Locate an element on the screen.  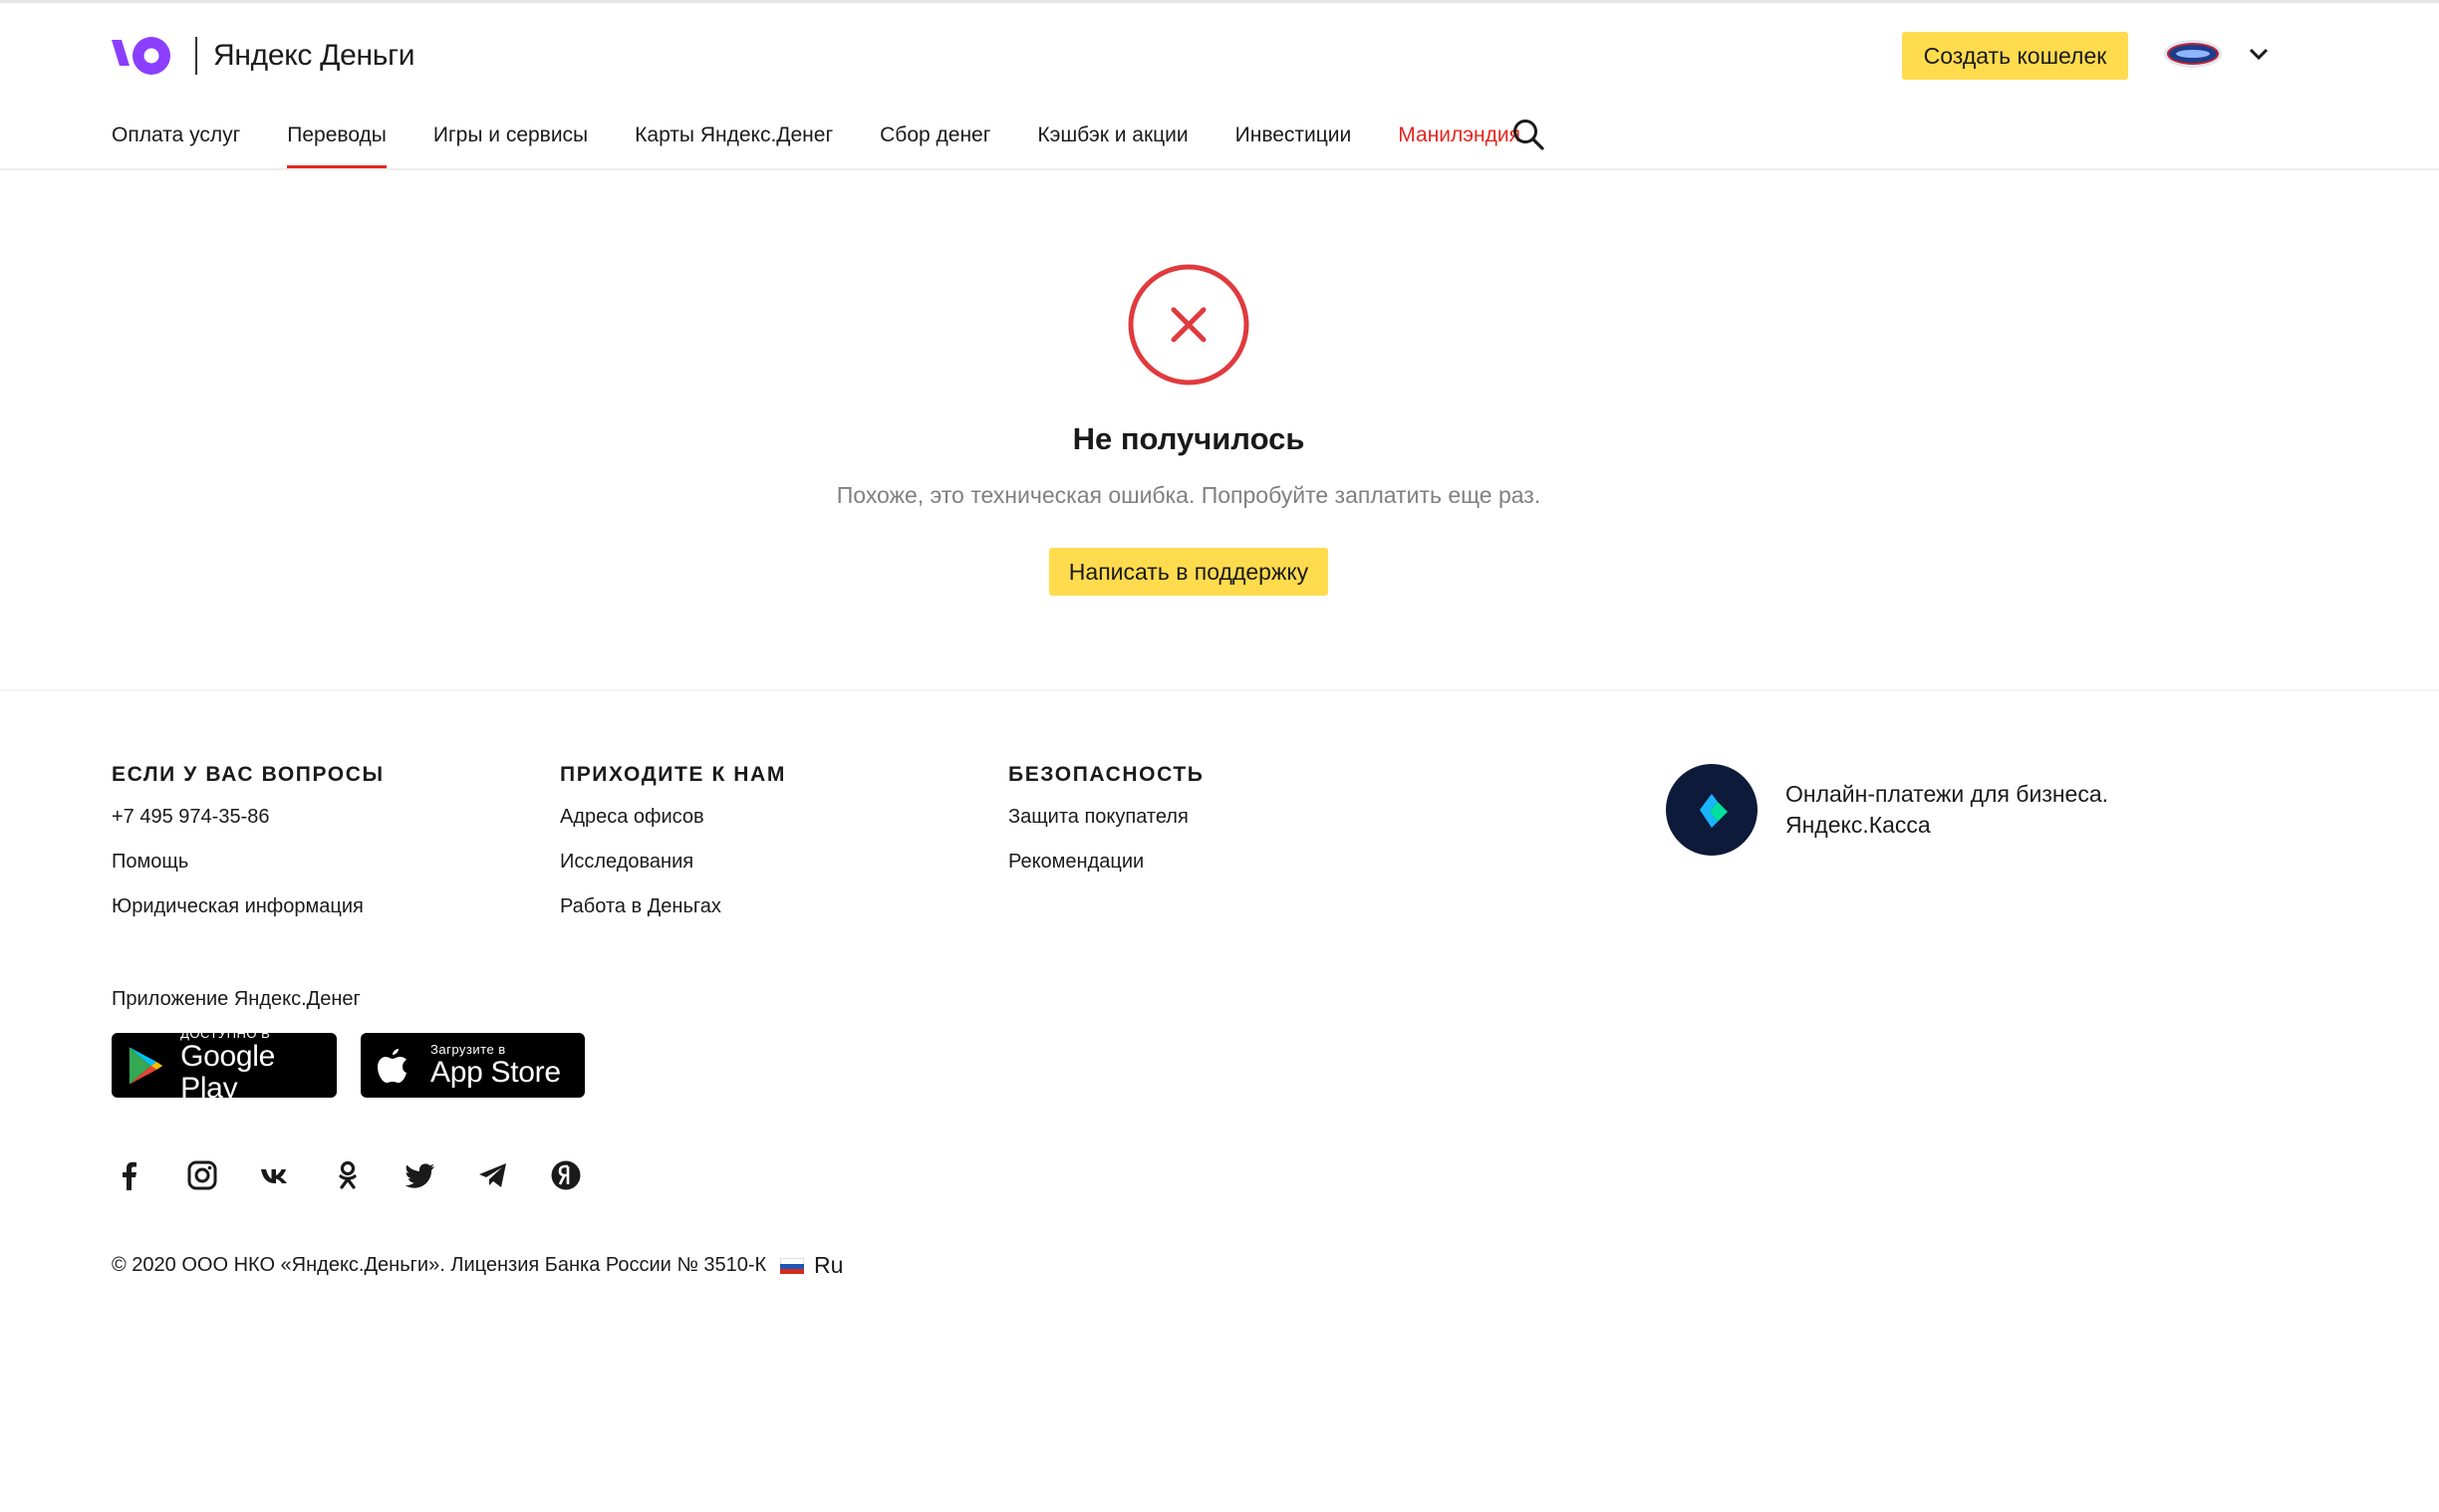
apple-icon is located at coordinates (392, 1066).